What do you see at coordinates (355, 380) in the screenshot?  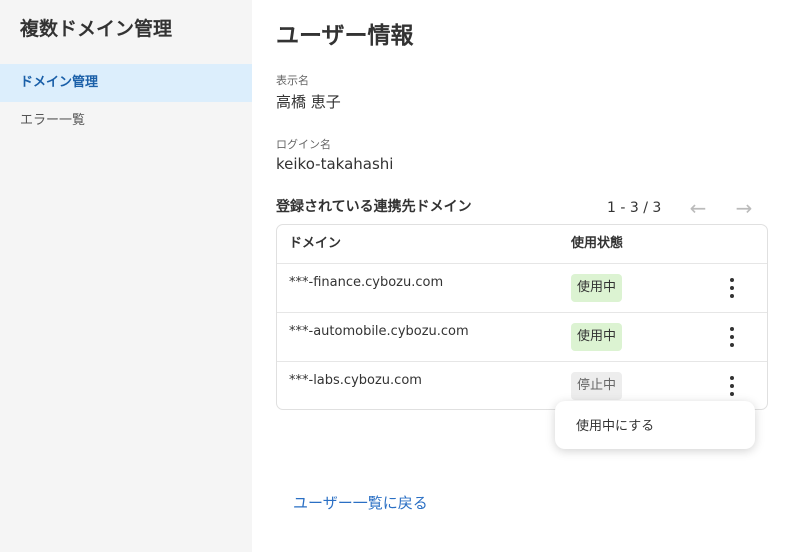 I see `domain-cell: ***-labs.cybozu.com` at bounding box center [355, 380].